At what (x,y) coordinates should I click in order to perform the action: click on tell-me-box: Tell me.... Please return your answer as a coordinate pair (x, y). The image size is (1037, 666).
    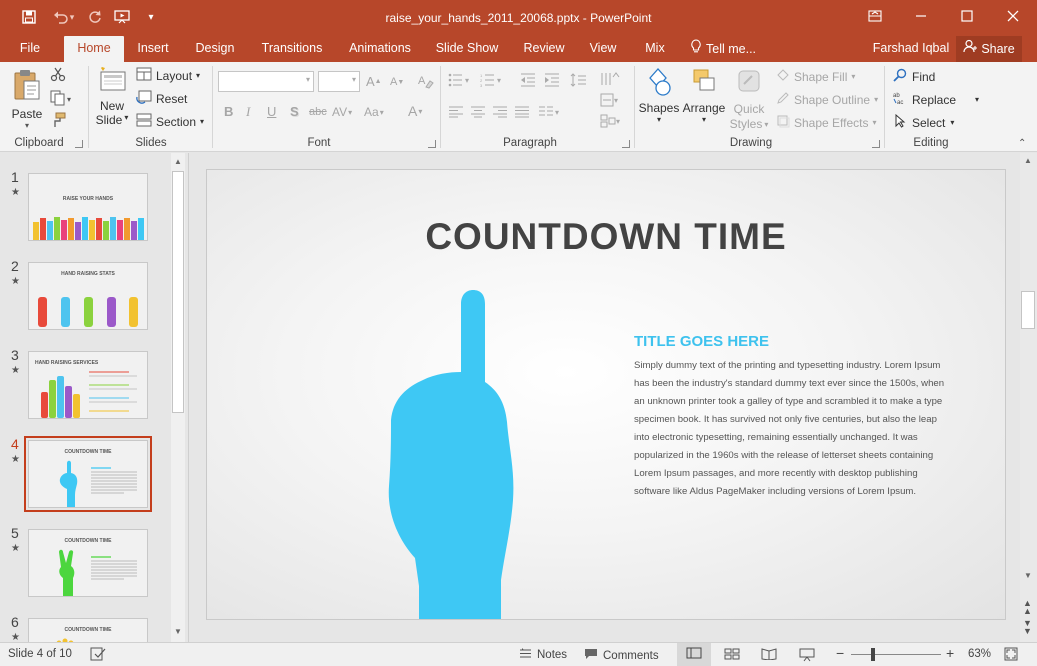
    Looking at the image, I should click on (726, 49).